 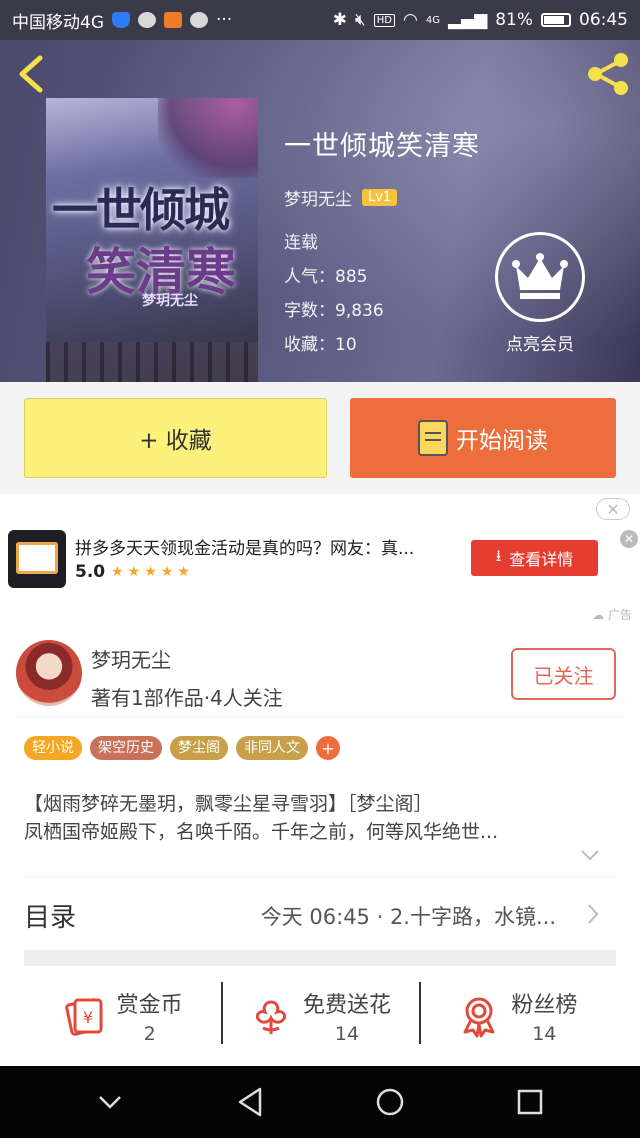 What do you see at coordinates (432, 20) in the screenshot?
I see `network-label: 4G` at bounding box center [432, 20].